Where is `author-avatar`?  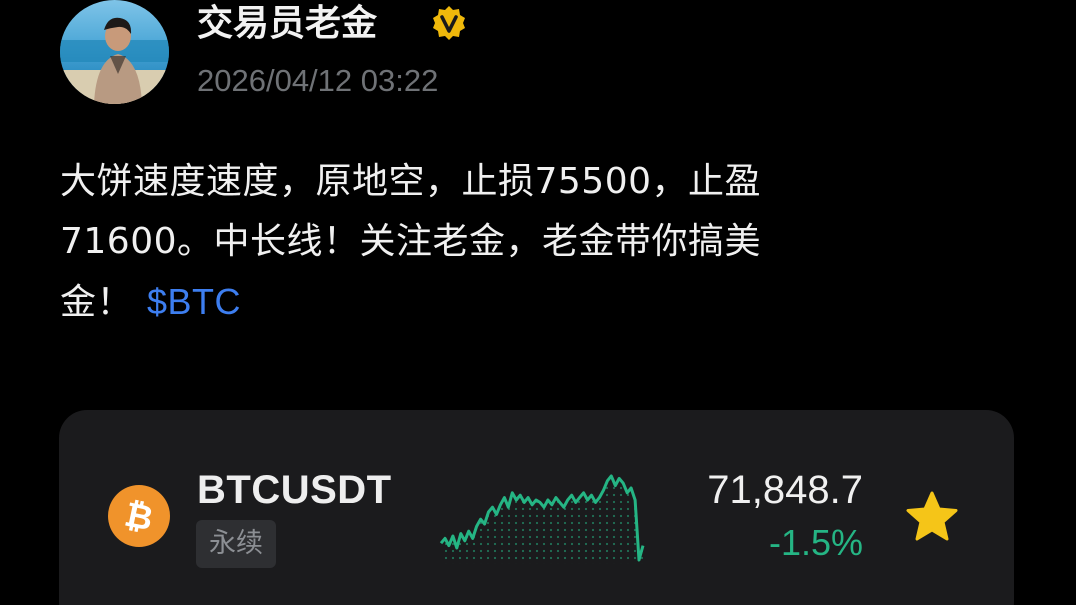 author-avatar is located at coordinates (114, 52).